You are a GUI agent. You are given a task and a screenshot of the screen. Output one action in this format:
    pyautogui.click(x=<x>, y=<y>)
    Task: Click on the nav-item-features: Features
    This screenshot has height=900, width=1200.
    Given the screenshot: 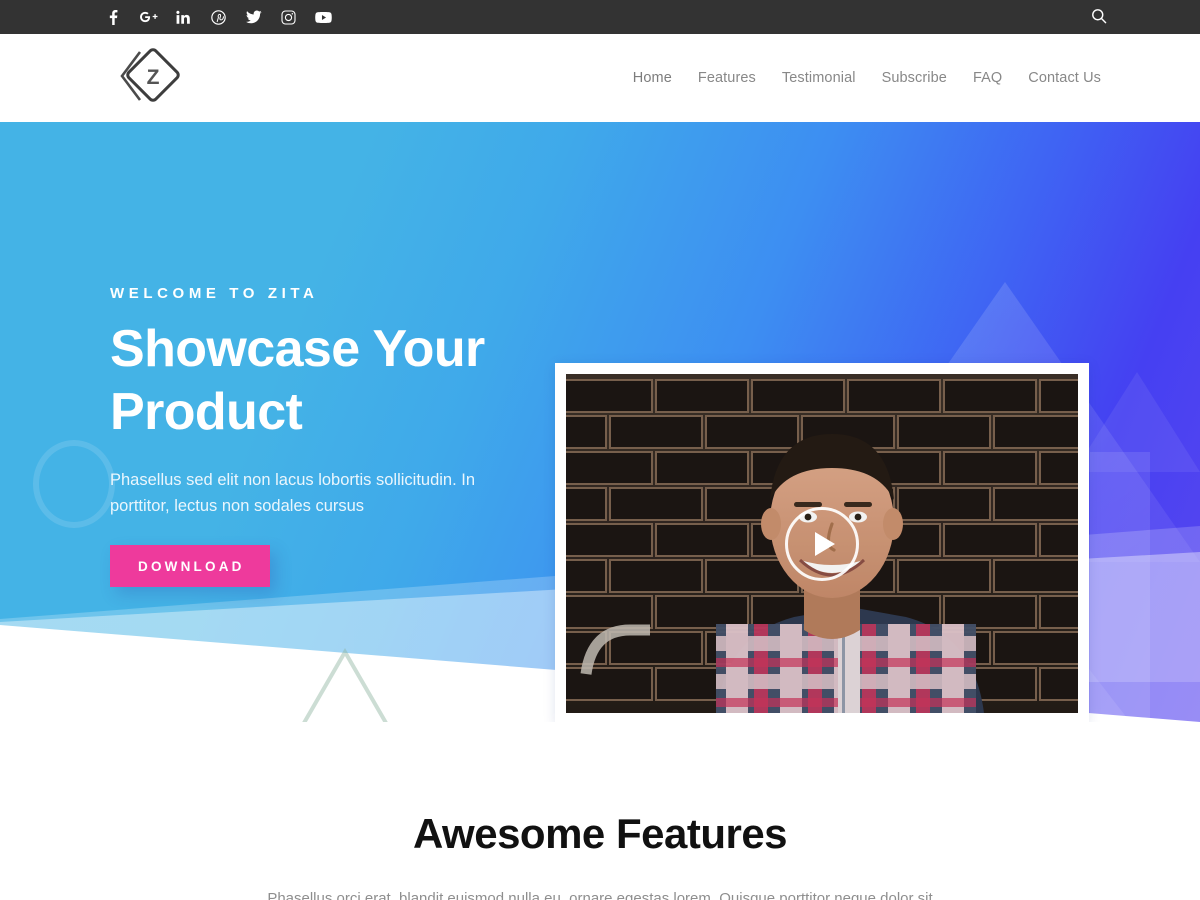 What is the action you would take?
    pyautogui.click(x=727, y=78)
    